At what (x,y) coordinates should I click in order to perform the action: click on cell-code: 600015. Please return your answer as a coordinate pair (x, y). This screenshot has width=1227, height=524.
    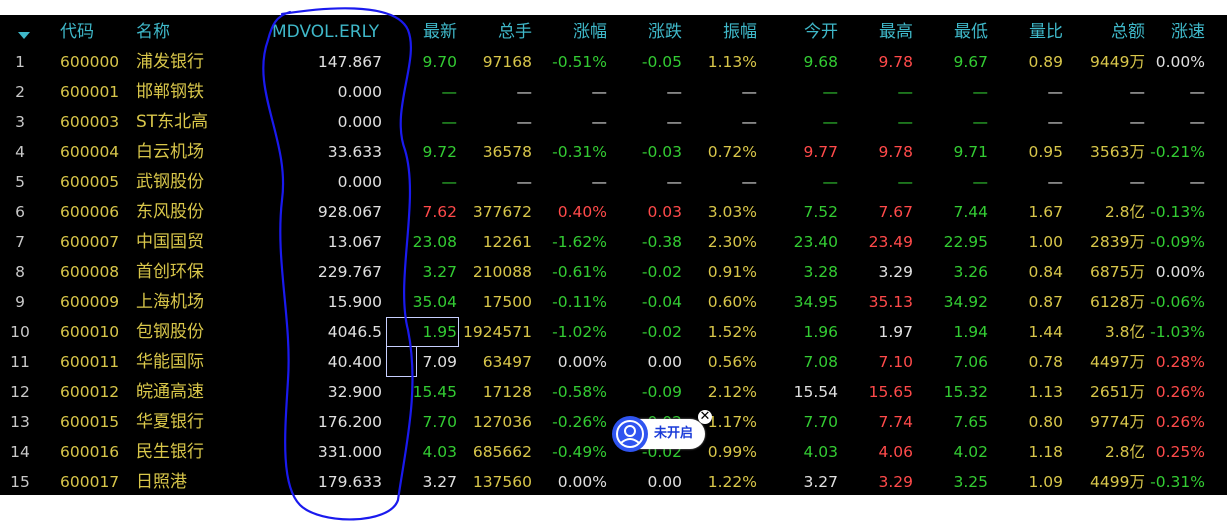
    Looking at the image, I should click on (90, 422).